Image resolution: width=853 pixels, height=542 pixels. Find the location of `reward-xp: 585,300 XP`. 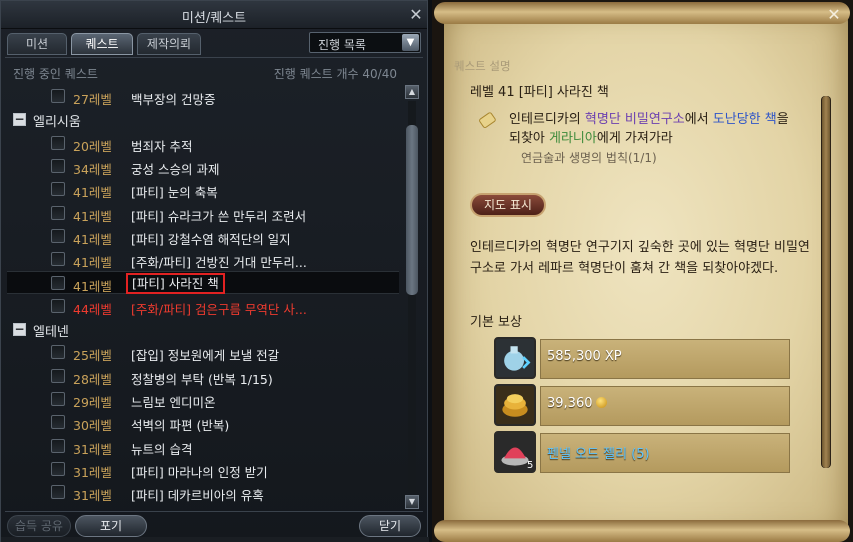

reward-xp: 585,300 XP is located at coordinates (642, 358).